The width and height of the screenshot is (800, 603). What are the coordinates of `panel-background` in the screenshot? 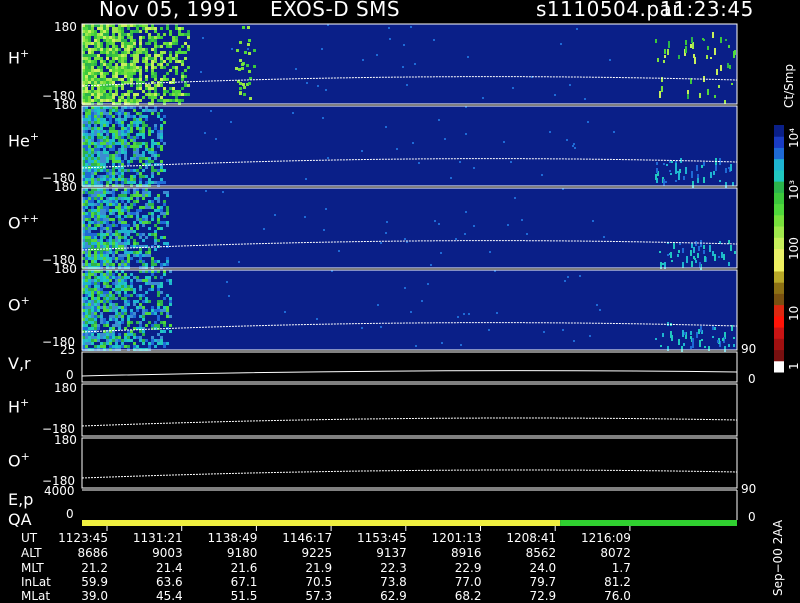 It's located at (409, 146).